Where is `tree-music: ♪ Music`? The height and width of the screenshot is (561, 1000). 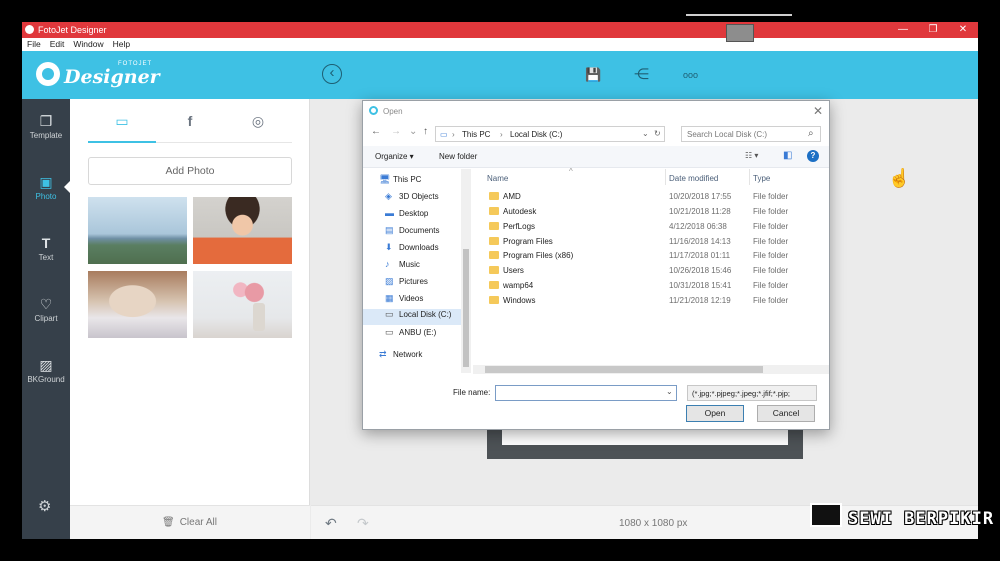
tree-music: ♪ Music is located at coordinates (402, 267).